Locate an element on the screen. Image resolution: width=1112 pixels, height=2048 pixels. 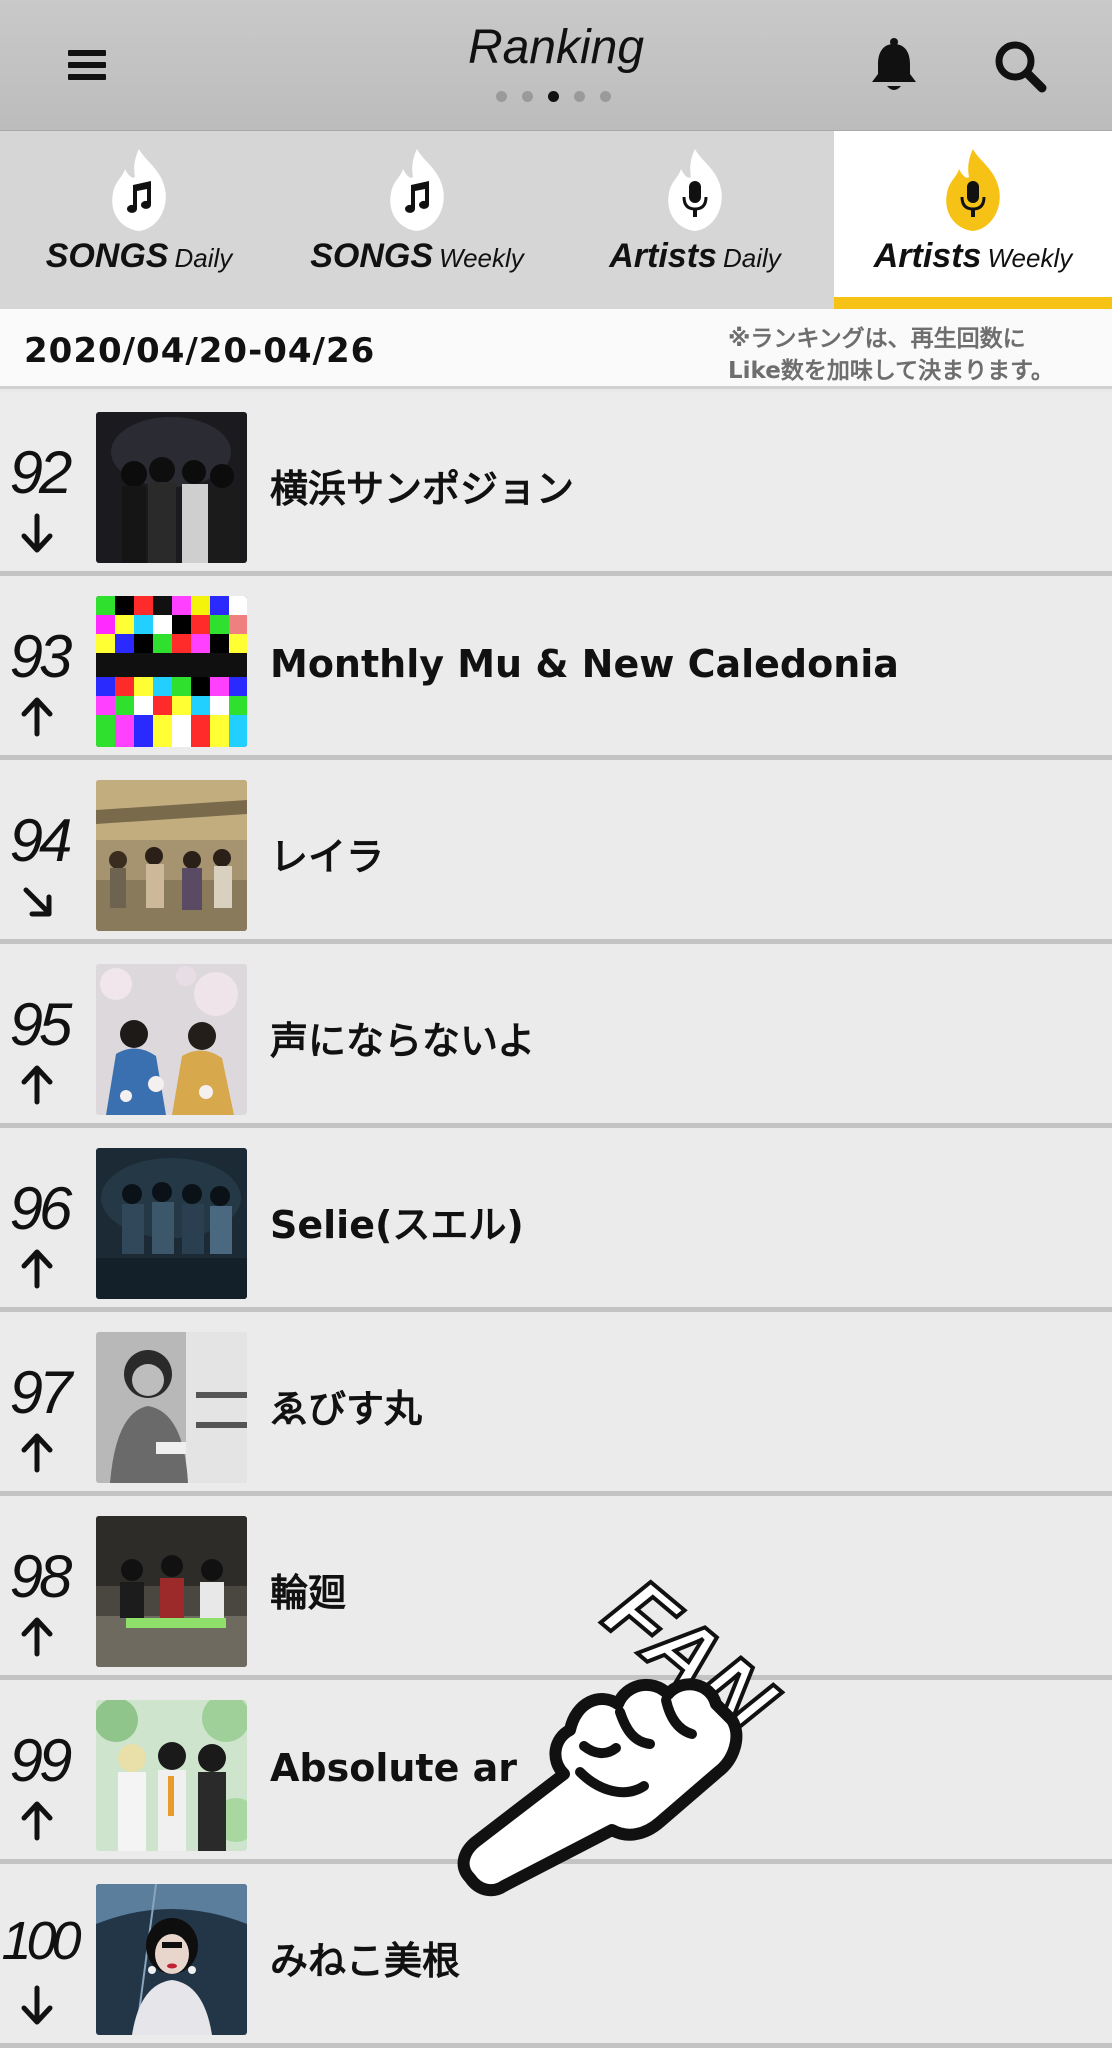
page-dot-active is located at coordinates (553, 96).